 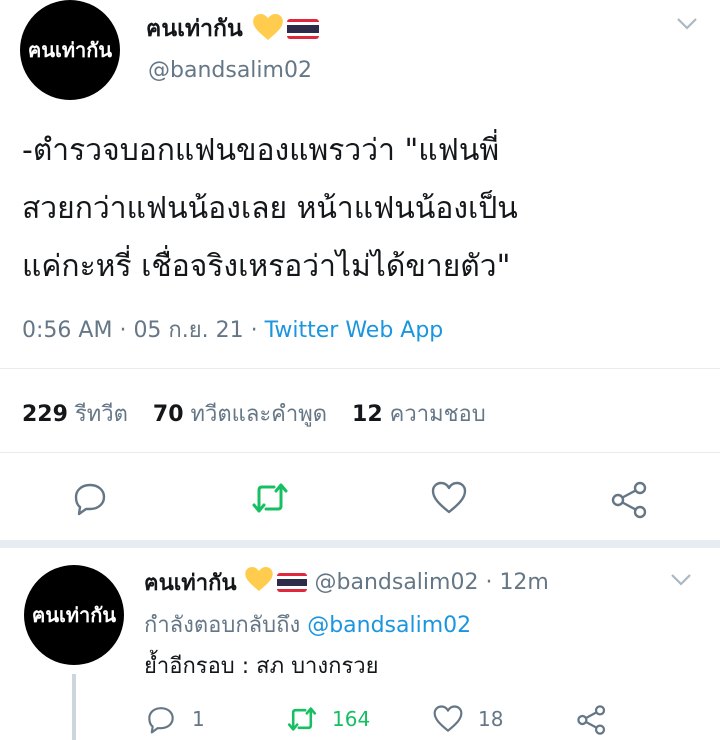 I want to click on retweet-button, so click(x=270, y=500).